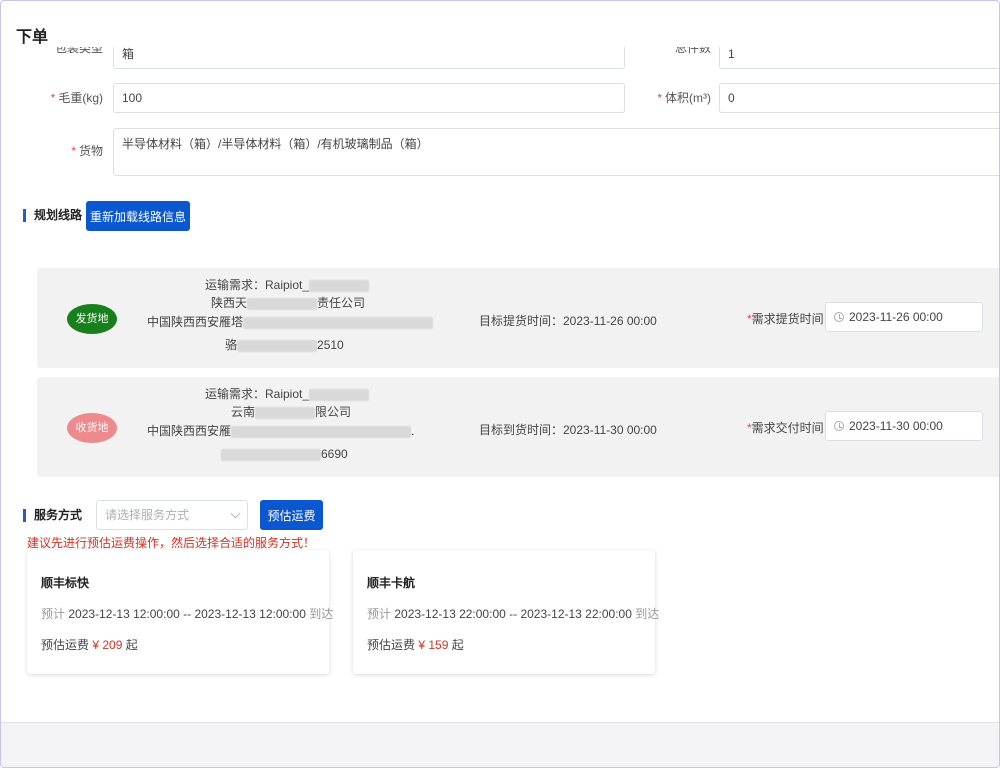 This screenshot has width=1000, height=768. What do you see at coordinates (556, 152) in the screenshot?
I see `goods-textarea: 半导体材料（箱）/半导体材料（箱）/有机玻璃制品（箱）` at bounding box center [556, 152].